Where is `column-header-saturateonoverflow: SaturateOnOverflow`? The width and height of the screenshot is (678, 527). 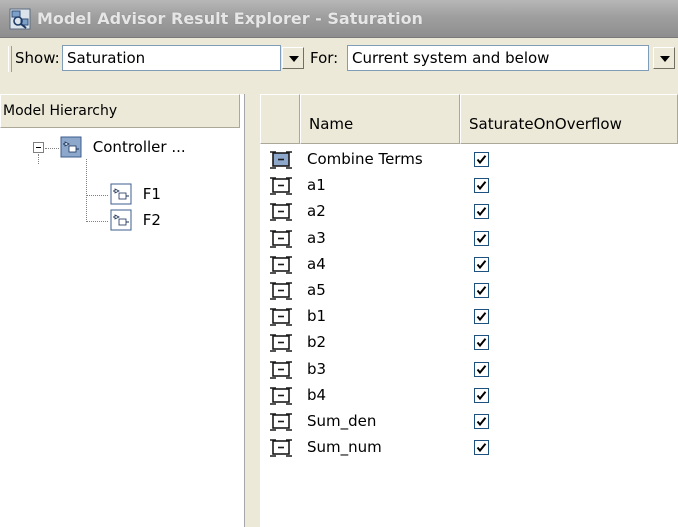 column-header-saturateonoverflow: SaturateOnOverflow is located at coordinates (569, 119).